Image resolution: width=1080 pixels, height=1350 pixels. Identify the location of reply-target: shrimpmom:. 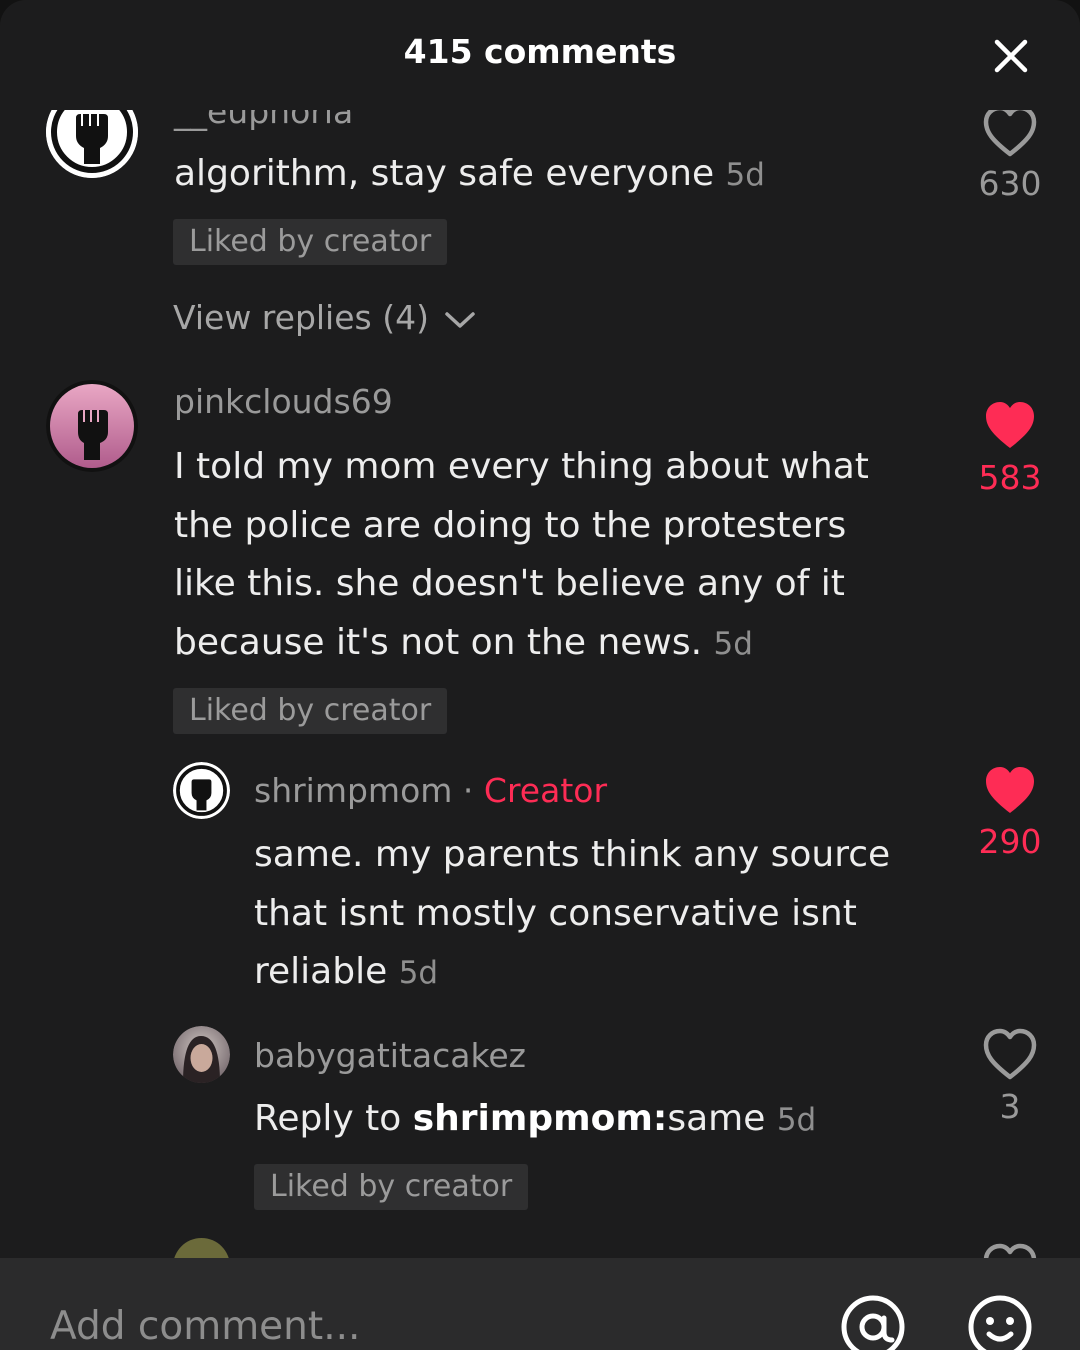
(540, 1118).